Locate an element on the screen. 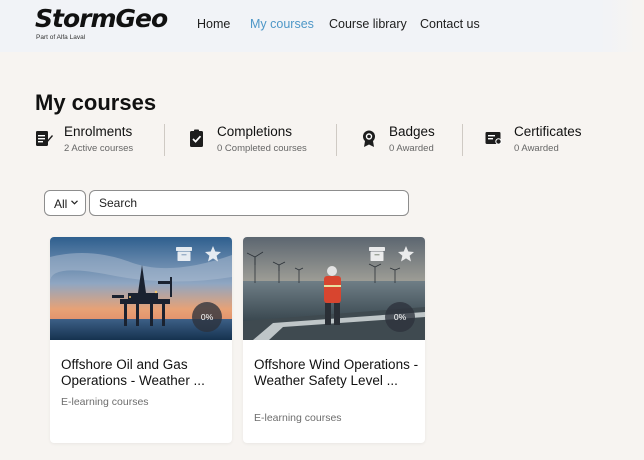 This screenshot has height=460, width=644. badge-icon is located at coordinates (369, 138).